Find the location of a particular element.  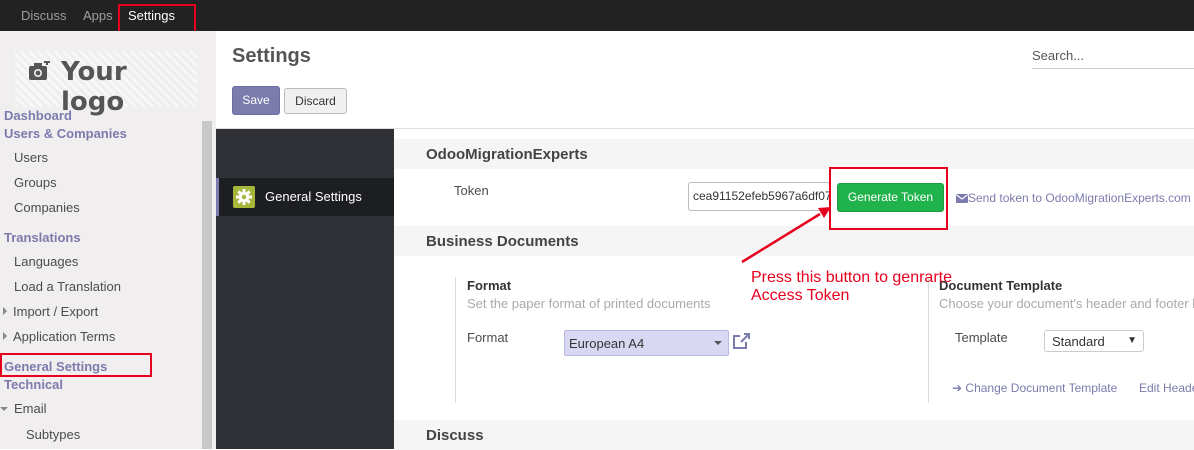

annotation-arrow-icon is located at coordinates (786, 235).